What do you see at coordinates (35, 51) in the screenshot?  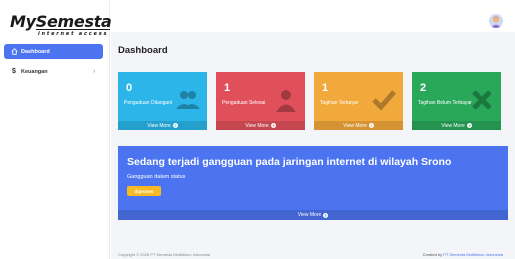 I see `sidebar-item-label: Dashboard` at bounding box center [35, 51].